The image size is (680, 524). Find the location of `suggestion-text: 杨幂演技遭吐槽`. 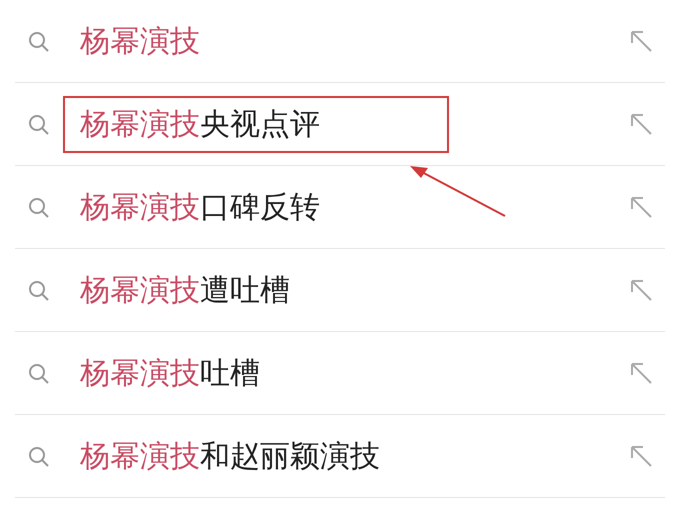

suggestion-text: 杨幂演技遭吐槽 is located at coordinates (183, 290).